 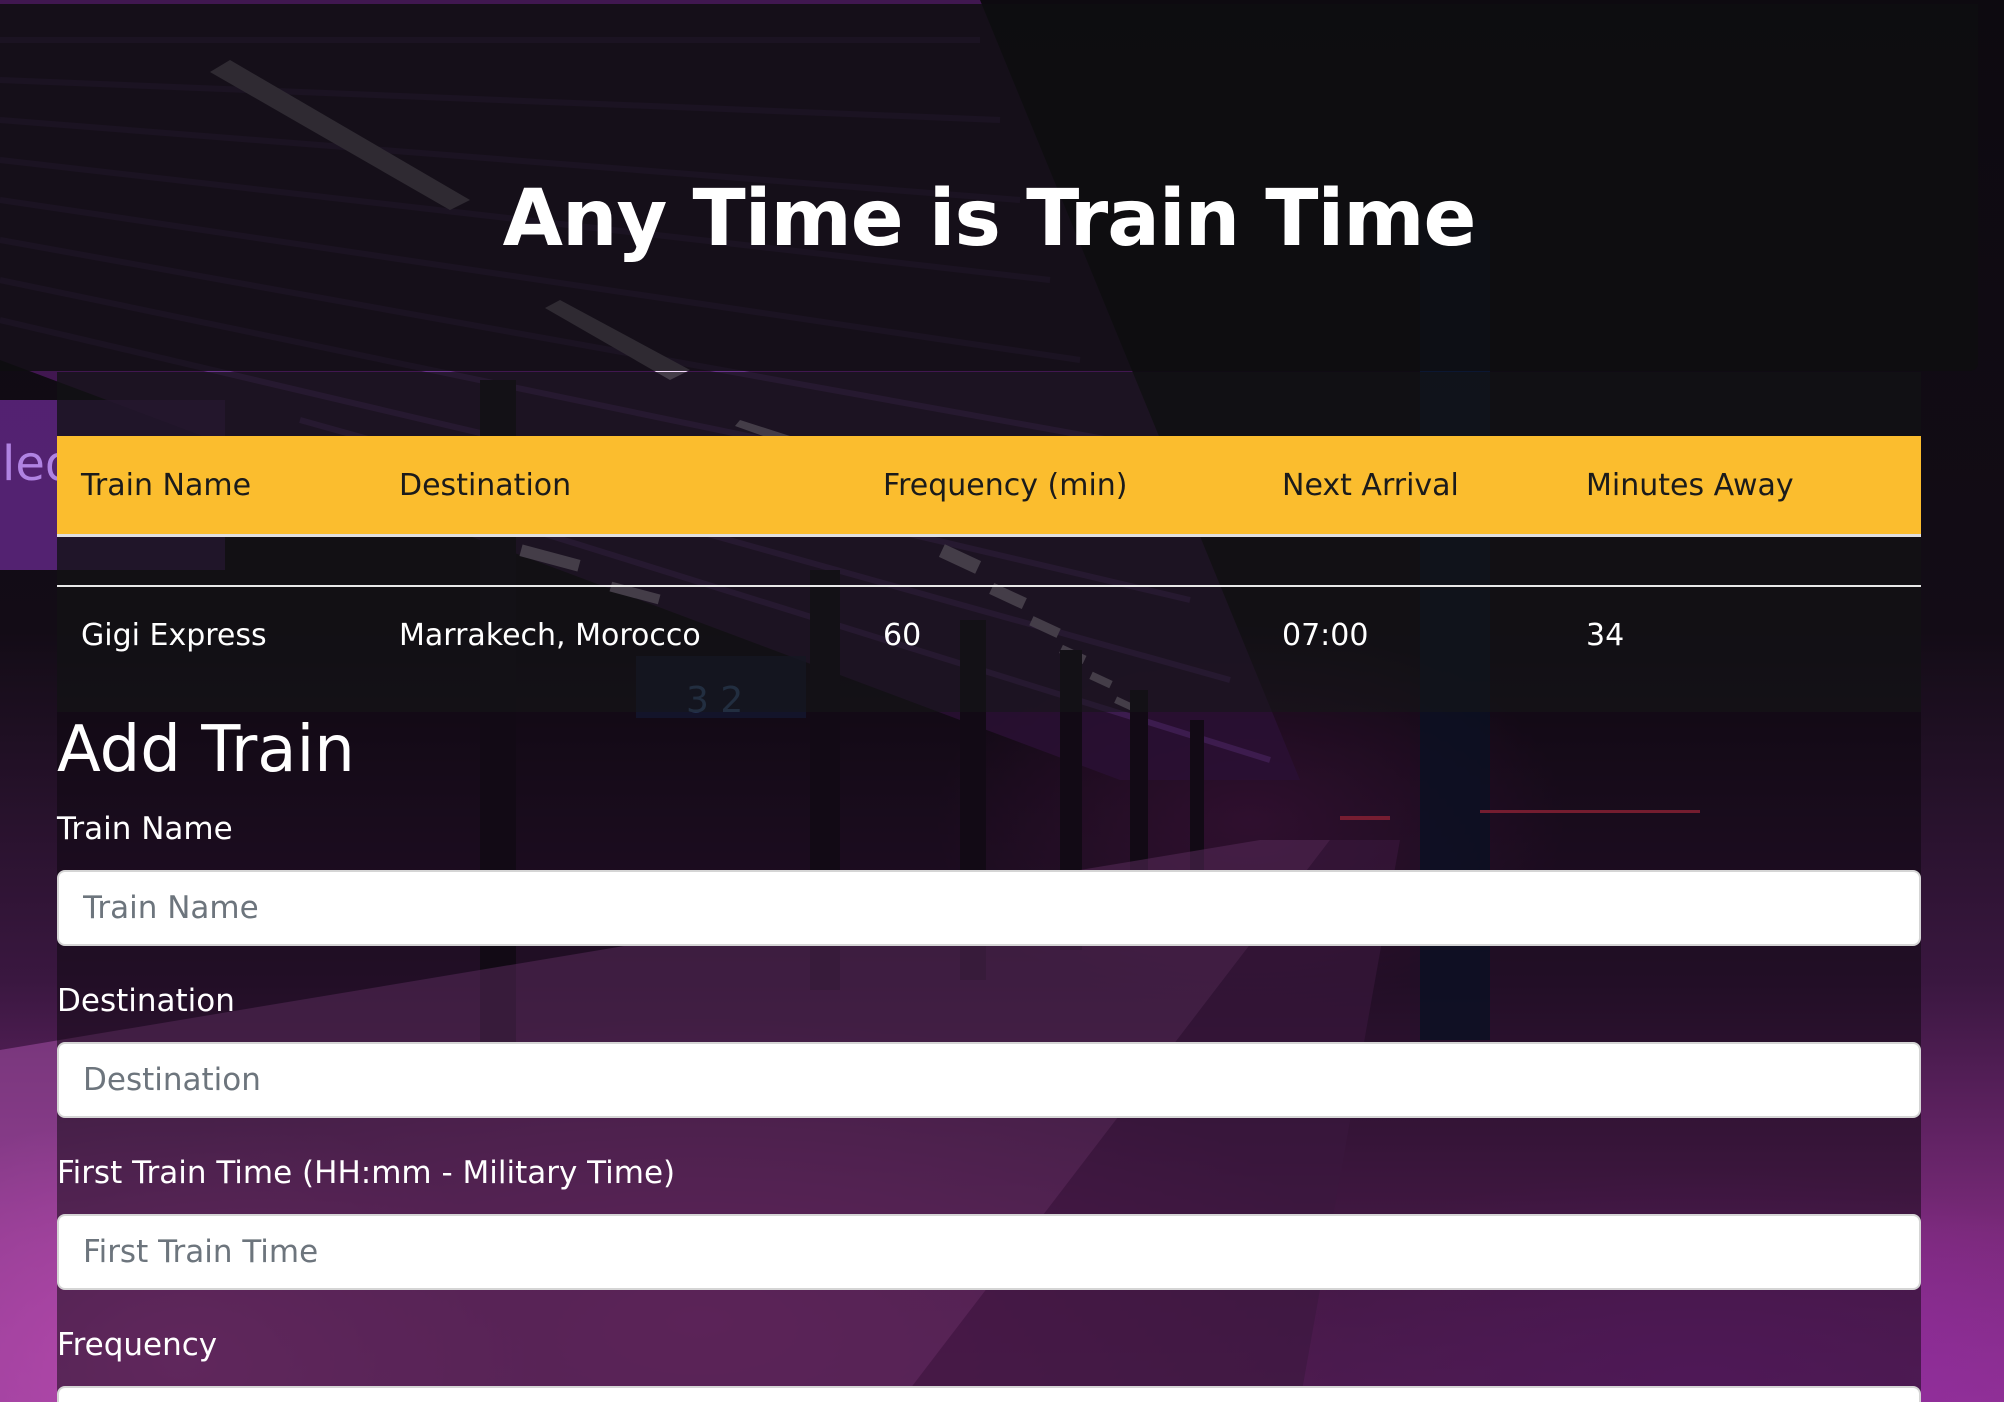 What do you see at coordinates (1741, 486) in the screenshot?
I see `column-header-minutes-away: Minutes Away` at bounding box center [1741, 486].